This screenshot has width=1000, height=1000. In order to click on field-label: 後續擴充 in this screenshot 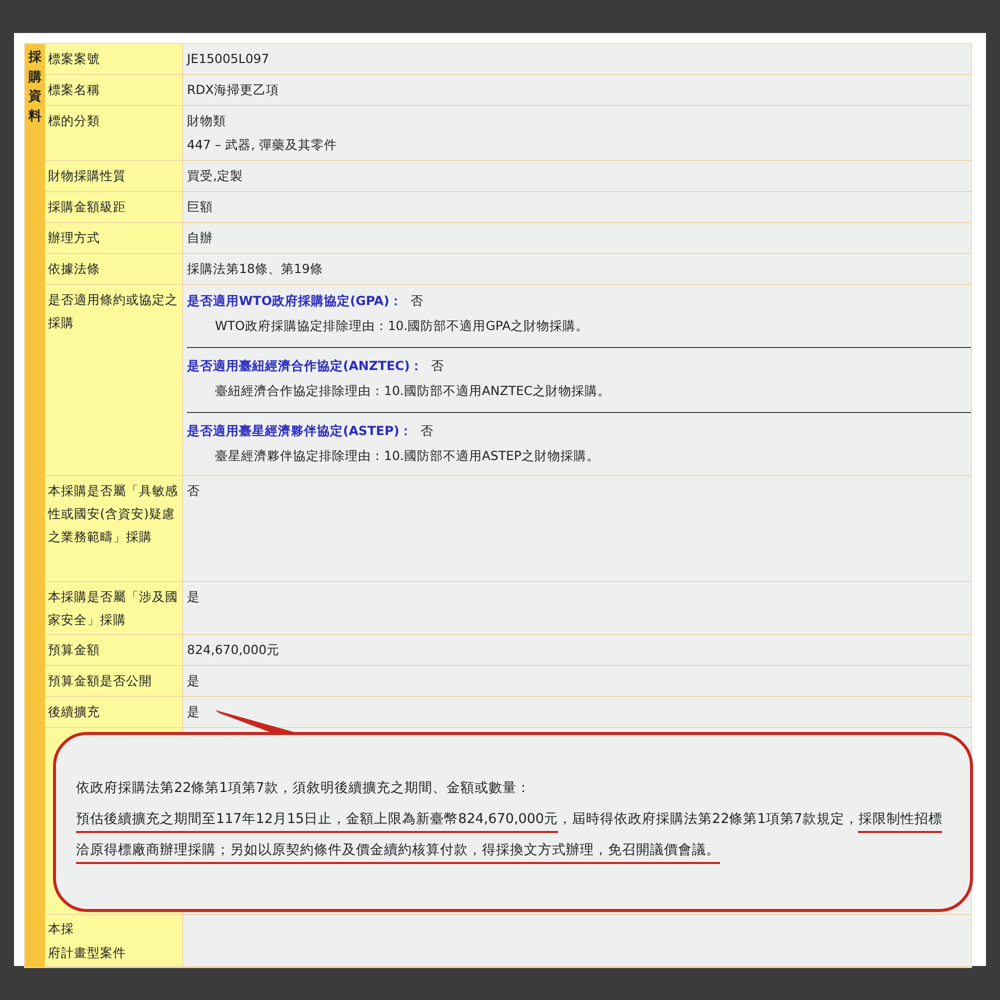, I will do `click(114, 712)`.